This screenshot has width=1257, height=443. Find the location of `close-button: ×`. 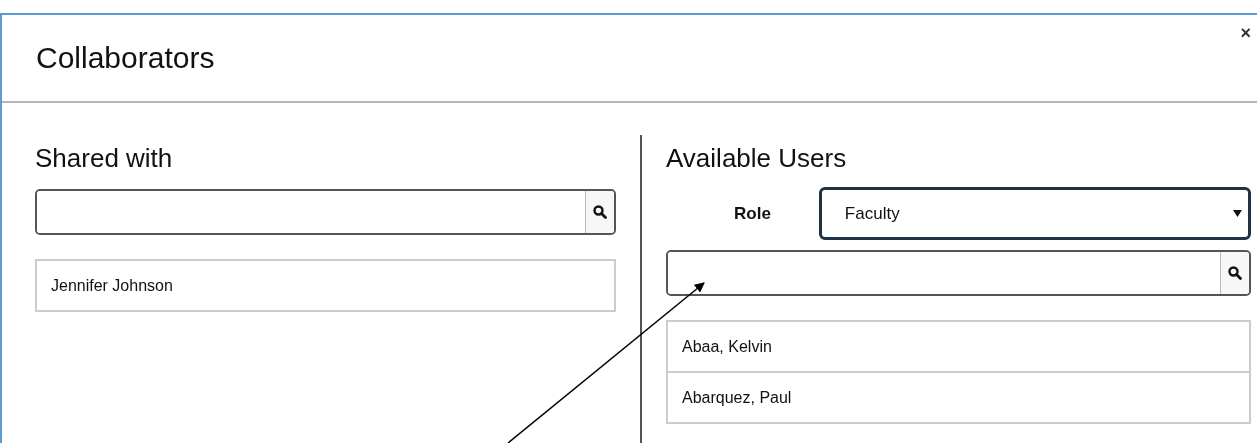

close-button: × is located at coordinates (1245, 33).